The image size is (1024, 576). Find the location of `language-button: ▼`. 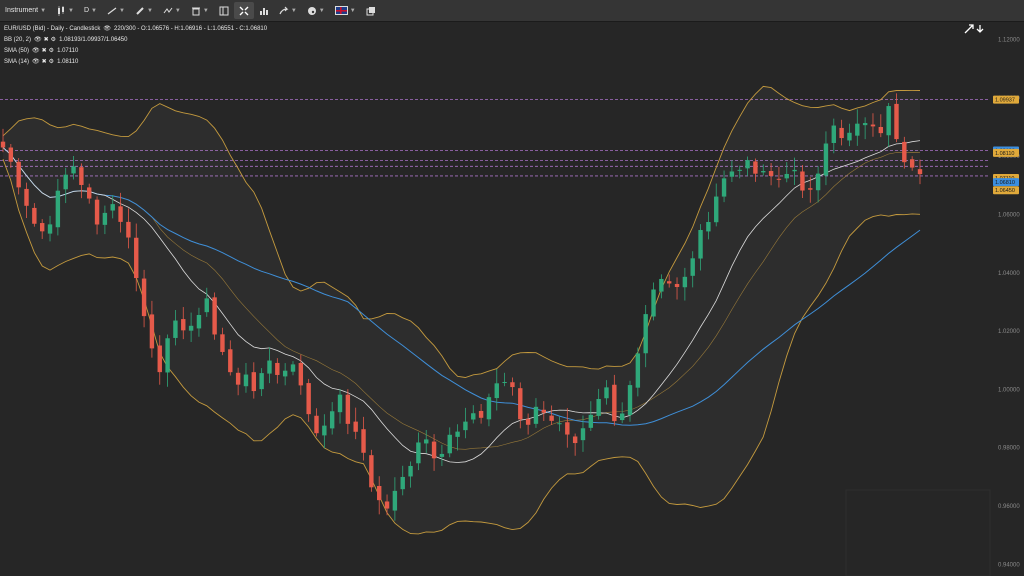

language-button: ▼ is located at coordinates (345, 10).